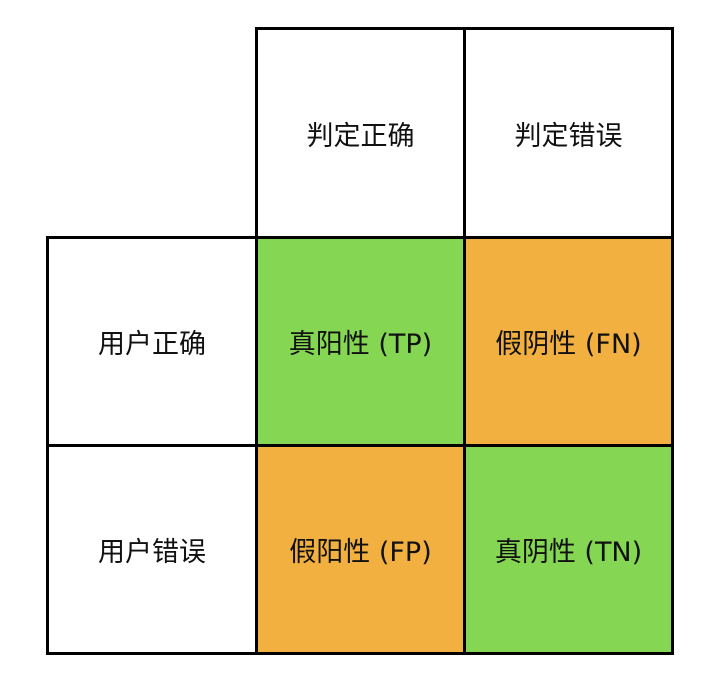 This screenshot has height=686, width=704. I want to click on cell-true-negative: 真阴性 (TN), so click(568, 549).